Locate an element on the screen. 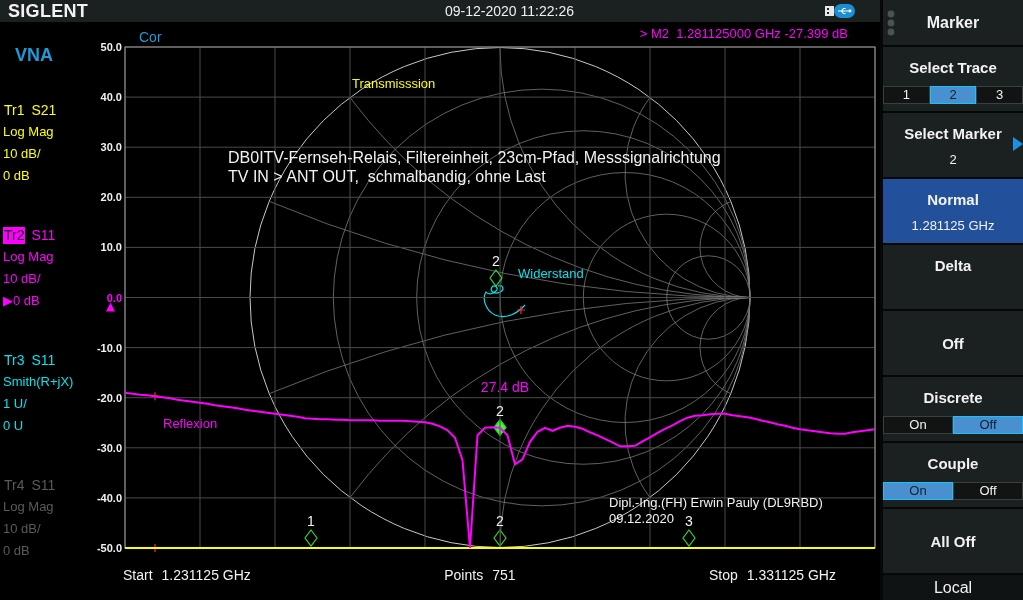 The width and height of the screenshot is (1023, 600). axis-tick-label: 0.0 is located at coordinates (114, 297).